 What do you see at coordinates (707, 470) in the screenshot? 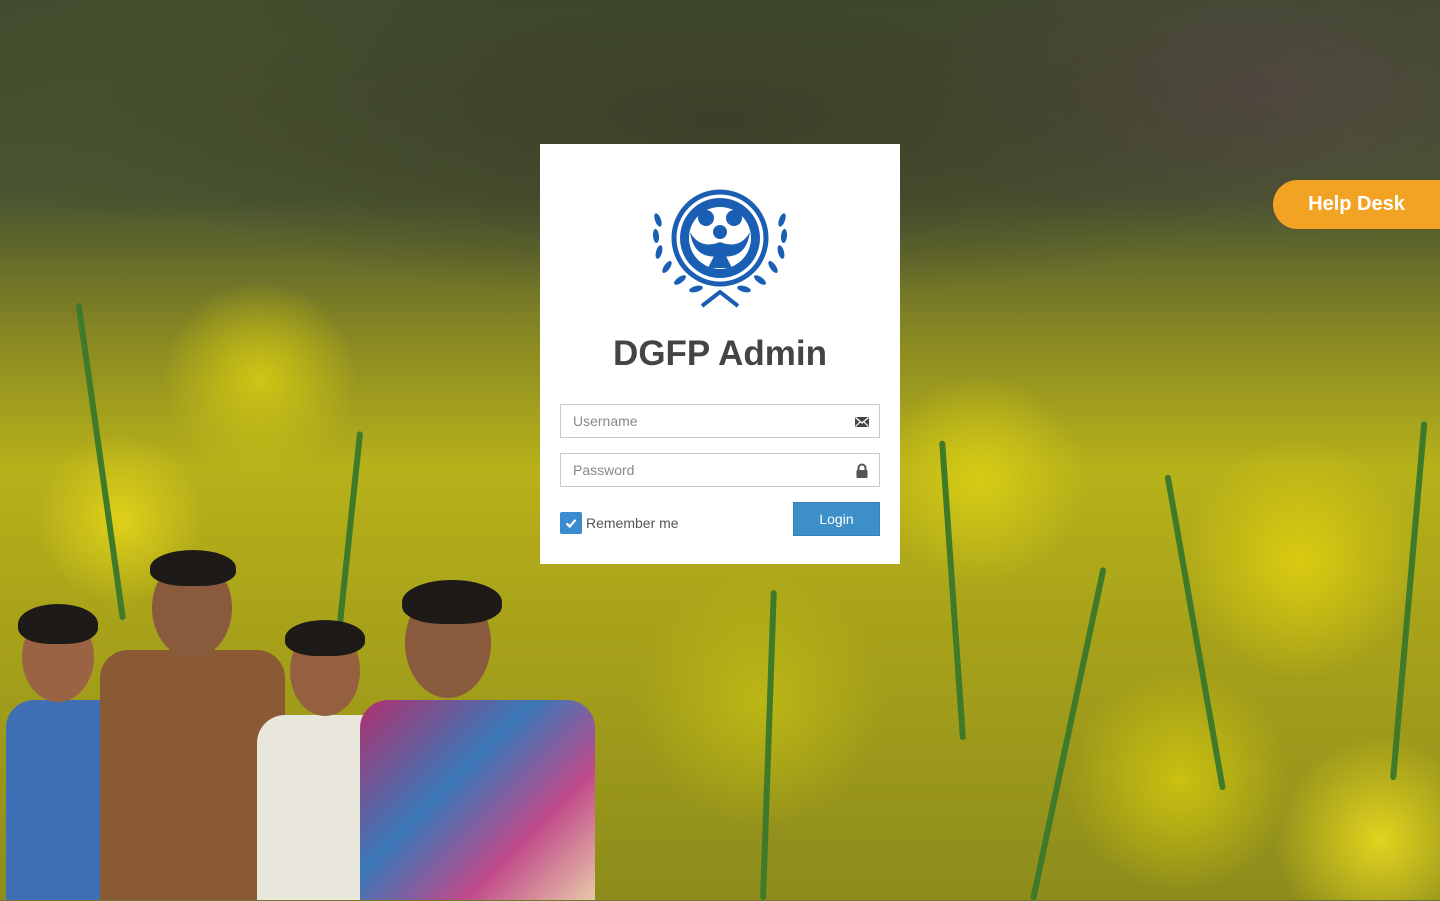
I see `password-input` at bounding box center [707, 470].